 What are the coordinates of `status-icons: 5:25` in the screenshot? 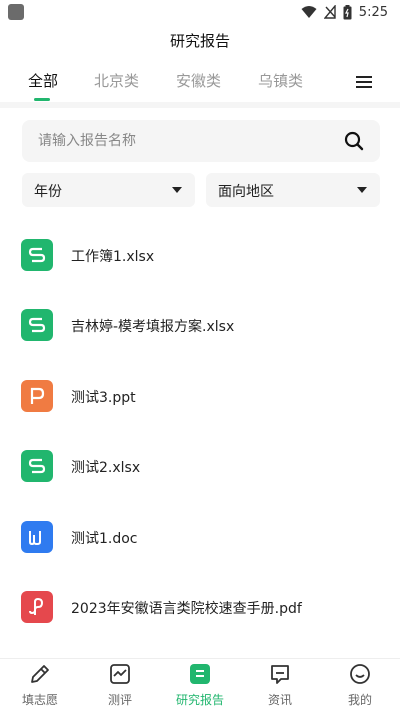 It's located at (344, 12).